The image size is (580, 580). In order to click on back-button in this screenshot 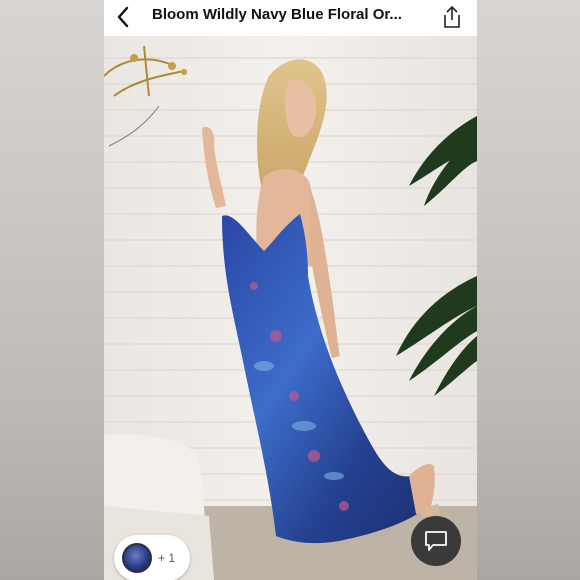, I will do `click(123, 17)`.